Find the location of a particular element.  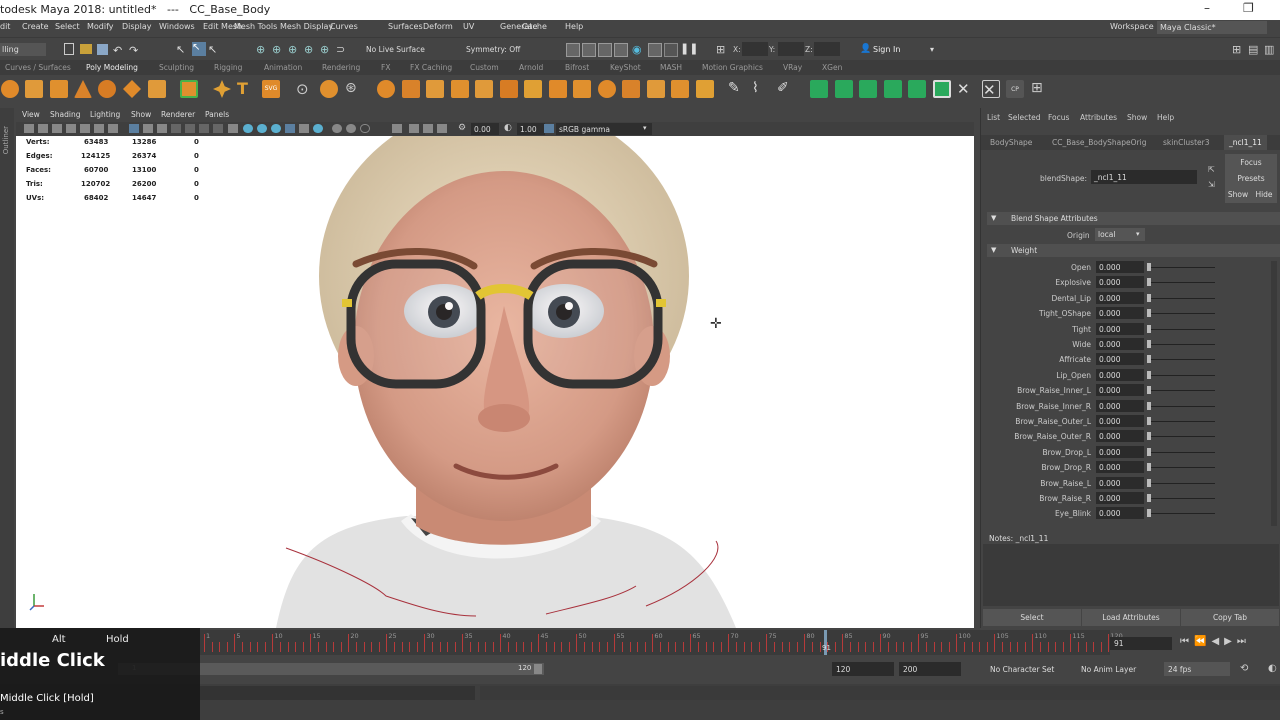

copy-tab-button: Copy Tab is located at coordinates (1230, 617).